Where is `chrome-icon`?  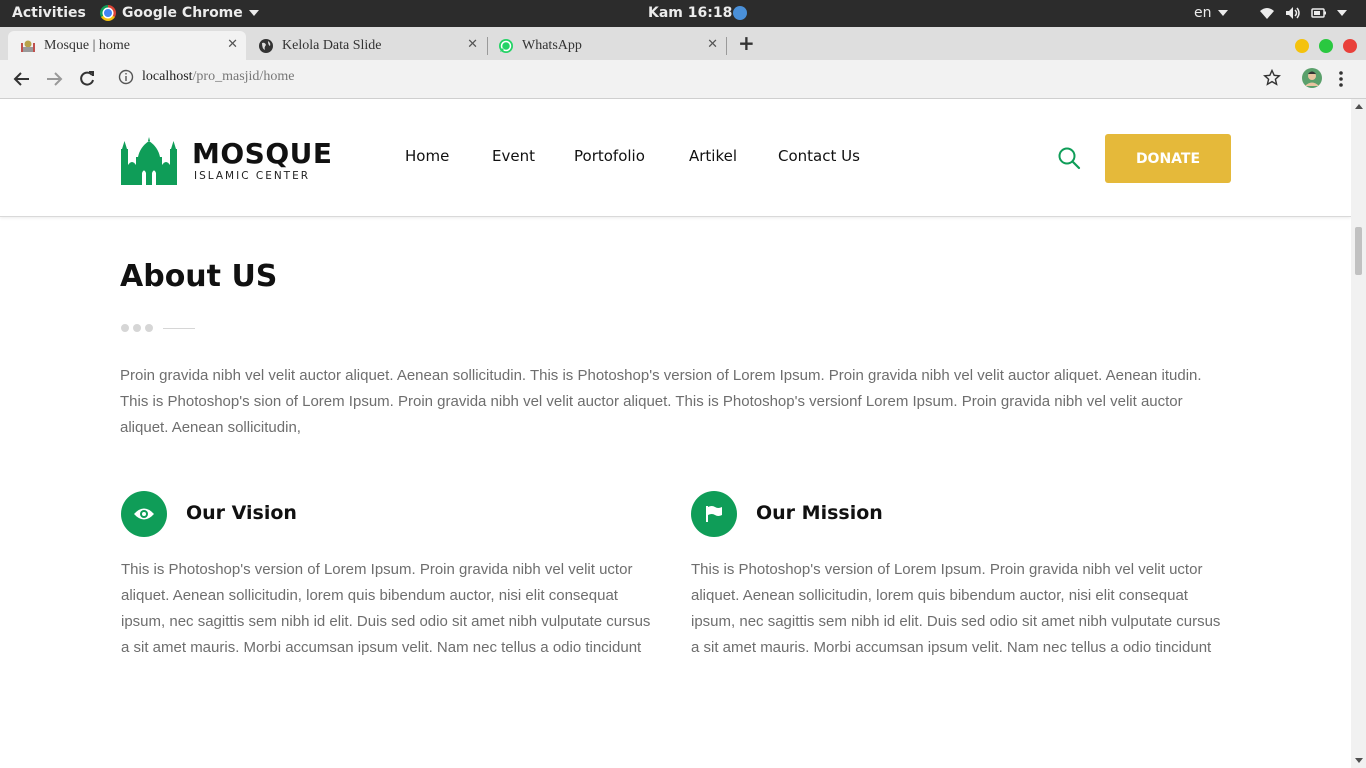
chrome-icon is located at coordinates (108, 13).